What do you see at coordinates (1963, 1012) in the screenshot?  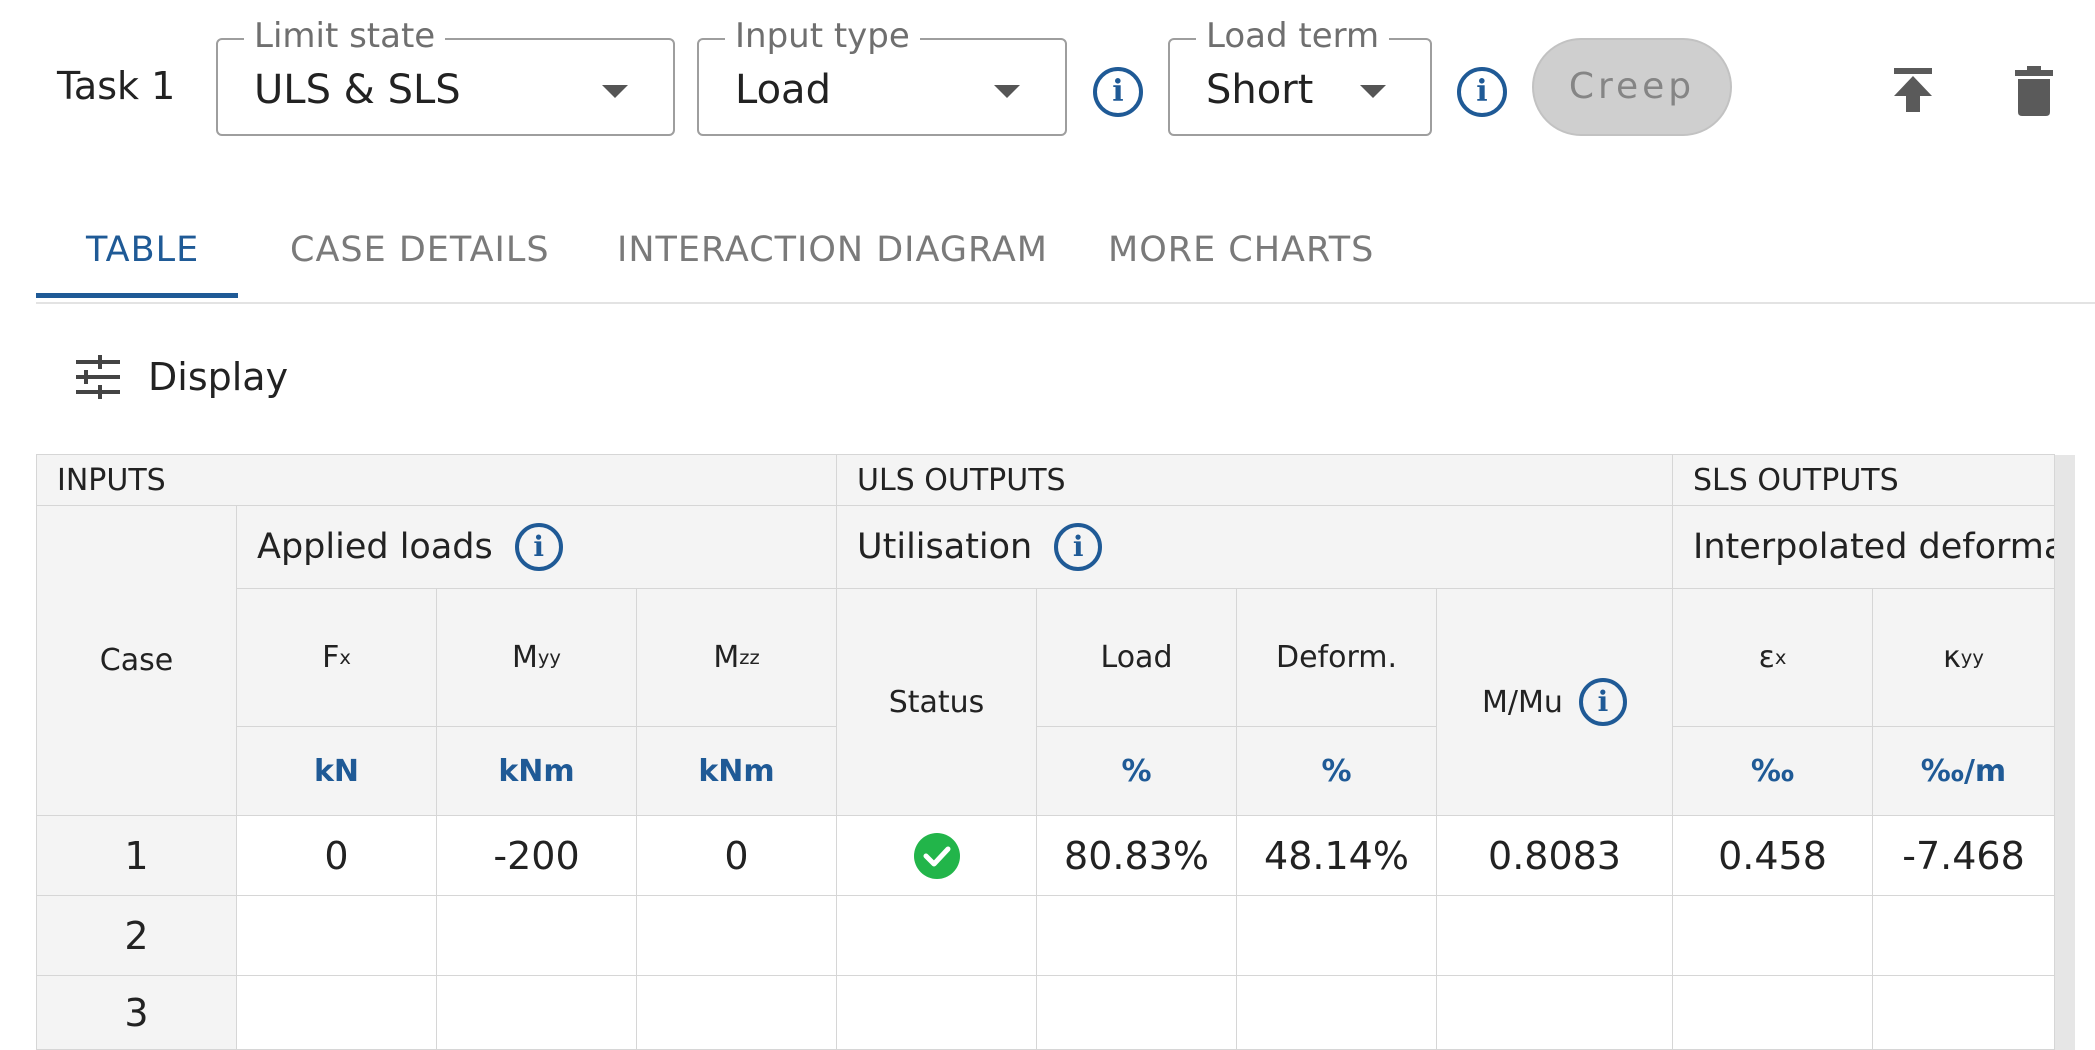 I see `row-3-kyy` at bounding box center [1963, 1012].